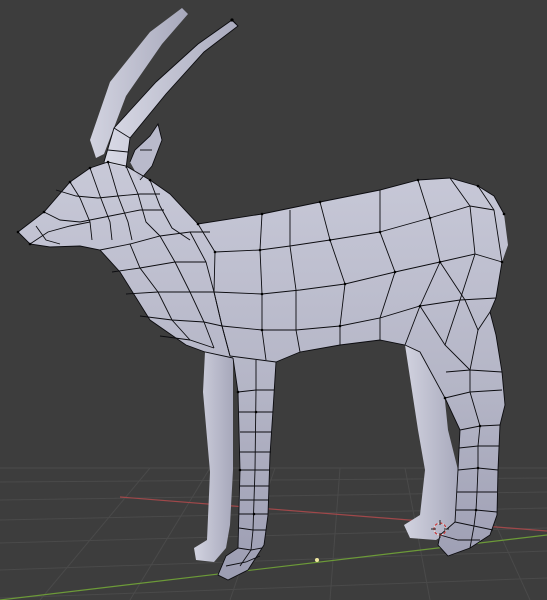  What do you see at coordinates (317, 560) in the screenshot?
I see `object-origin-icon` at bounding box center [317, 560].